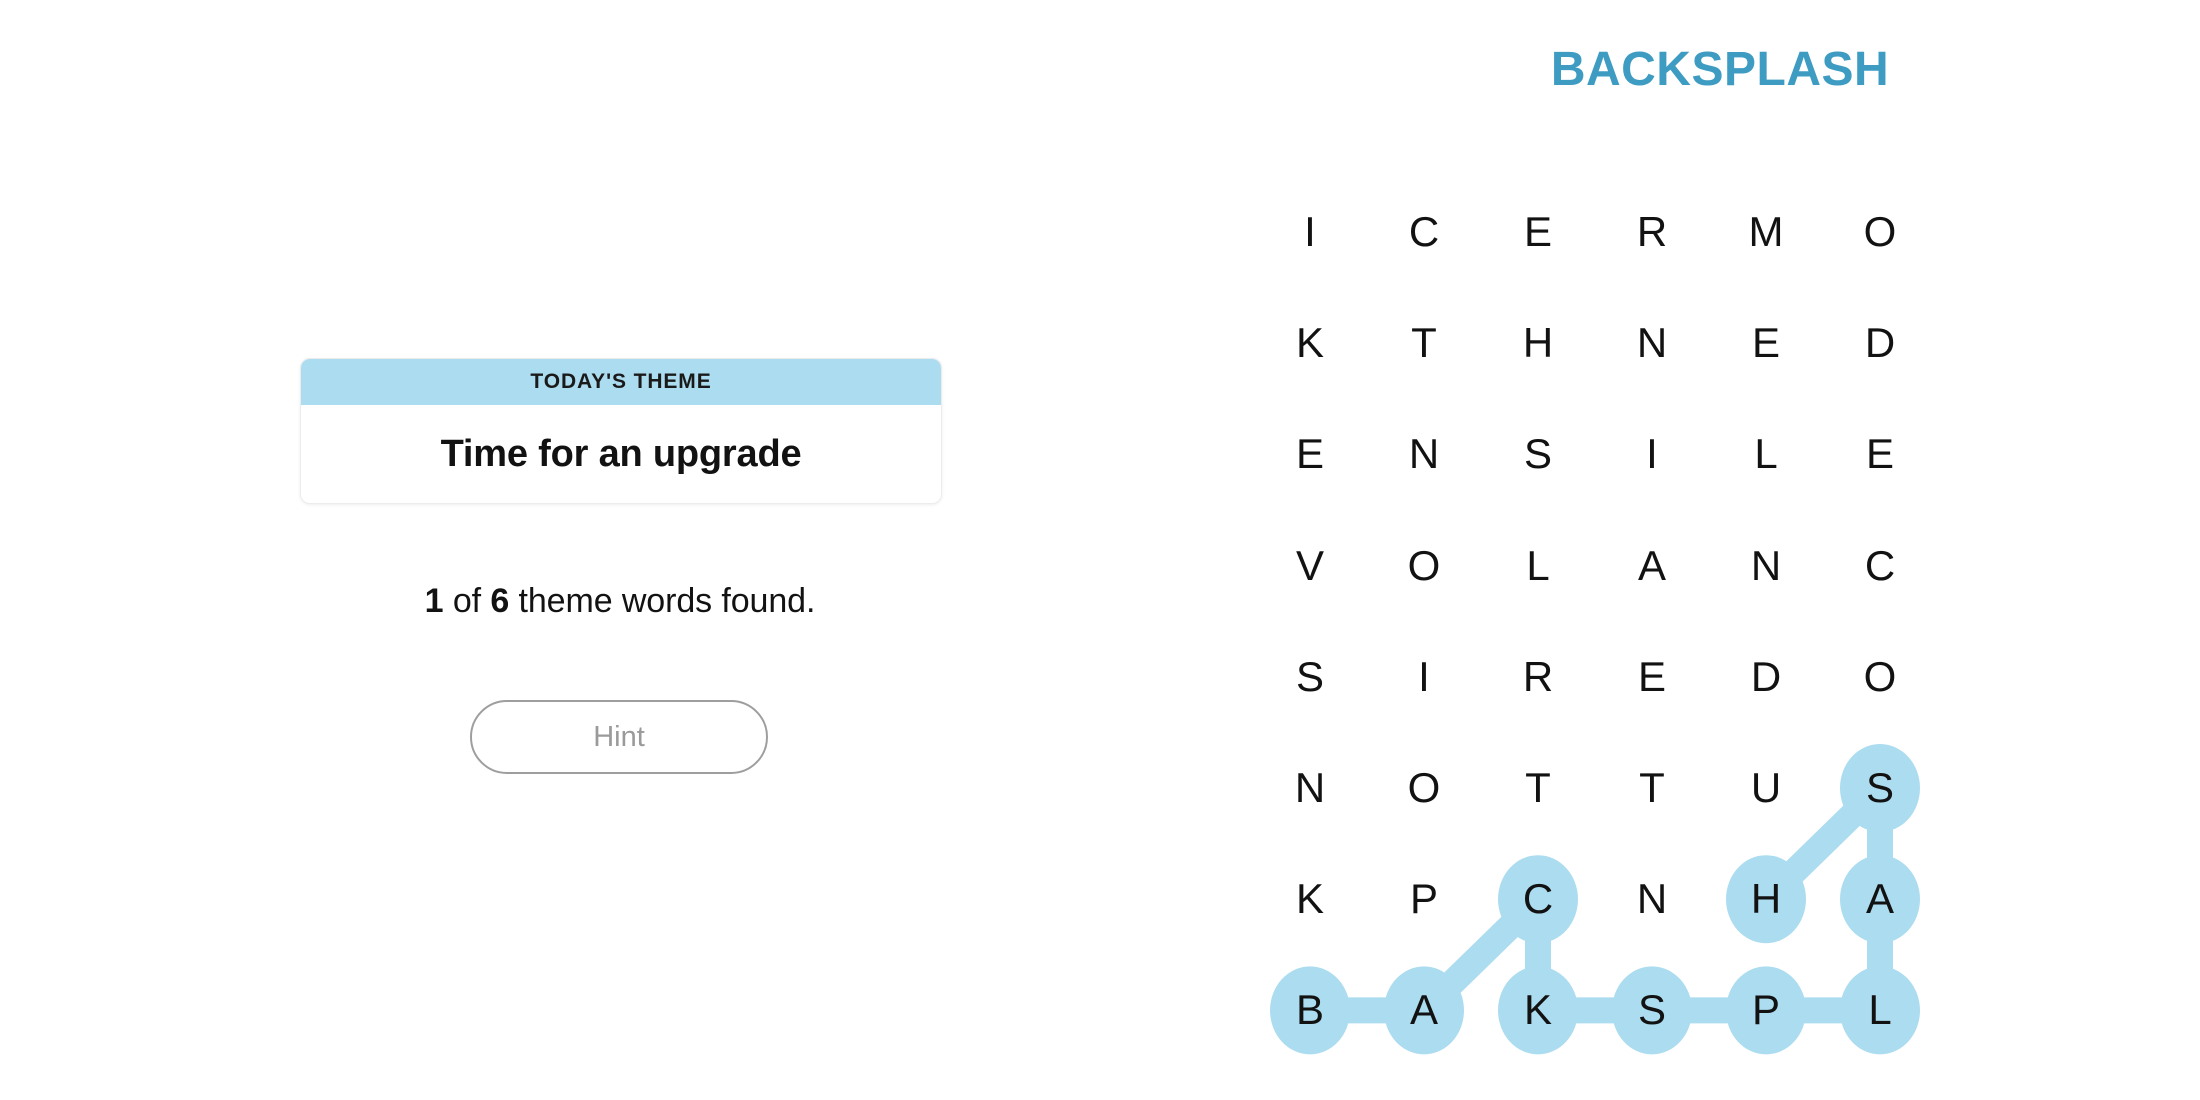 The height and width of the screenshot is (1100, 2200). What do you see at coordinates (1652, 232) in the screenshot?
I see `grid-cell-r1-c4: R` at bounding box center [1652, 232].